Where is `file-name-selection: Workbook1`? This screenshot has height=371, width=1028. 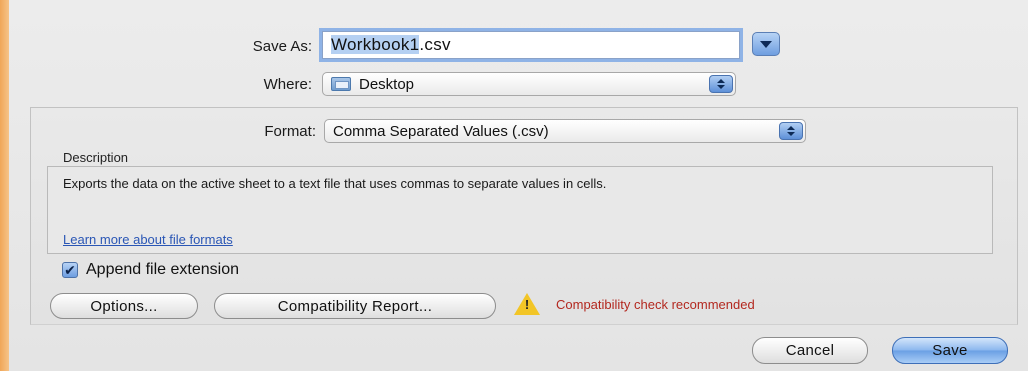 file-name-selection: Workbook1 is located at coordinates (375, 44).